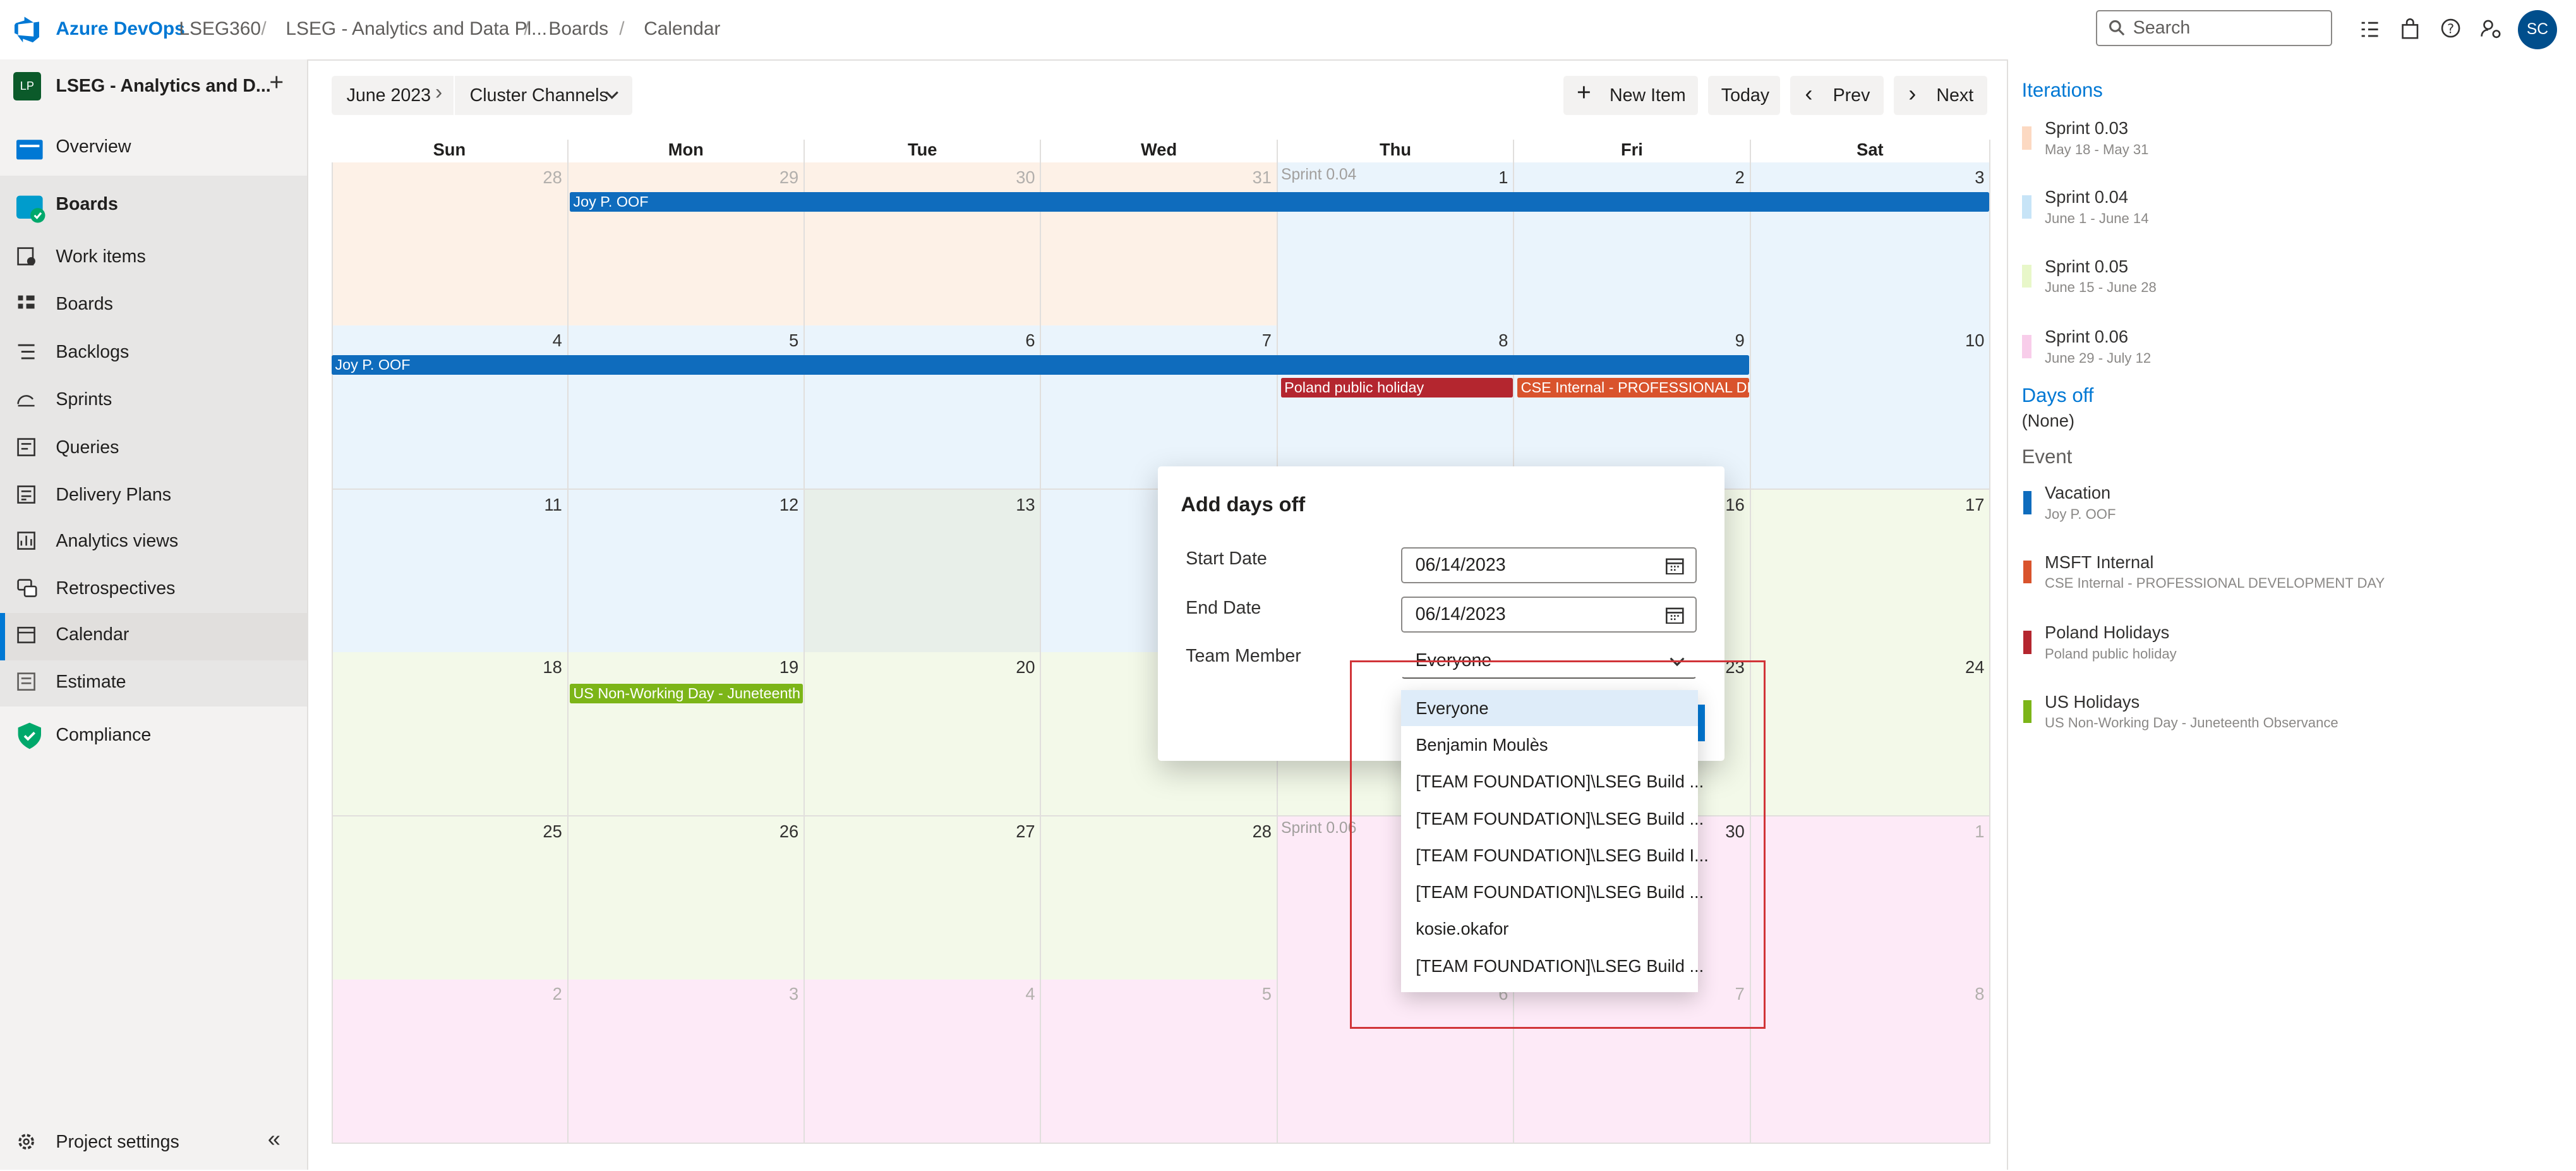 This screenshot has width=2576, height=1171. I want to click on month-label: June 2023, so click(389, 95).